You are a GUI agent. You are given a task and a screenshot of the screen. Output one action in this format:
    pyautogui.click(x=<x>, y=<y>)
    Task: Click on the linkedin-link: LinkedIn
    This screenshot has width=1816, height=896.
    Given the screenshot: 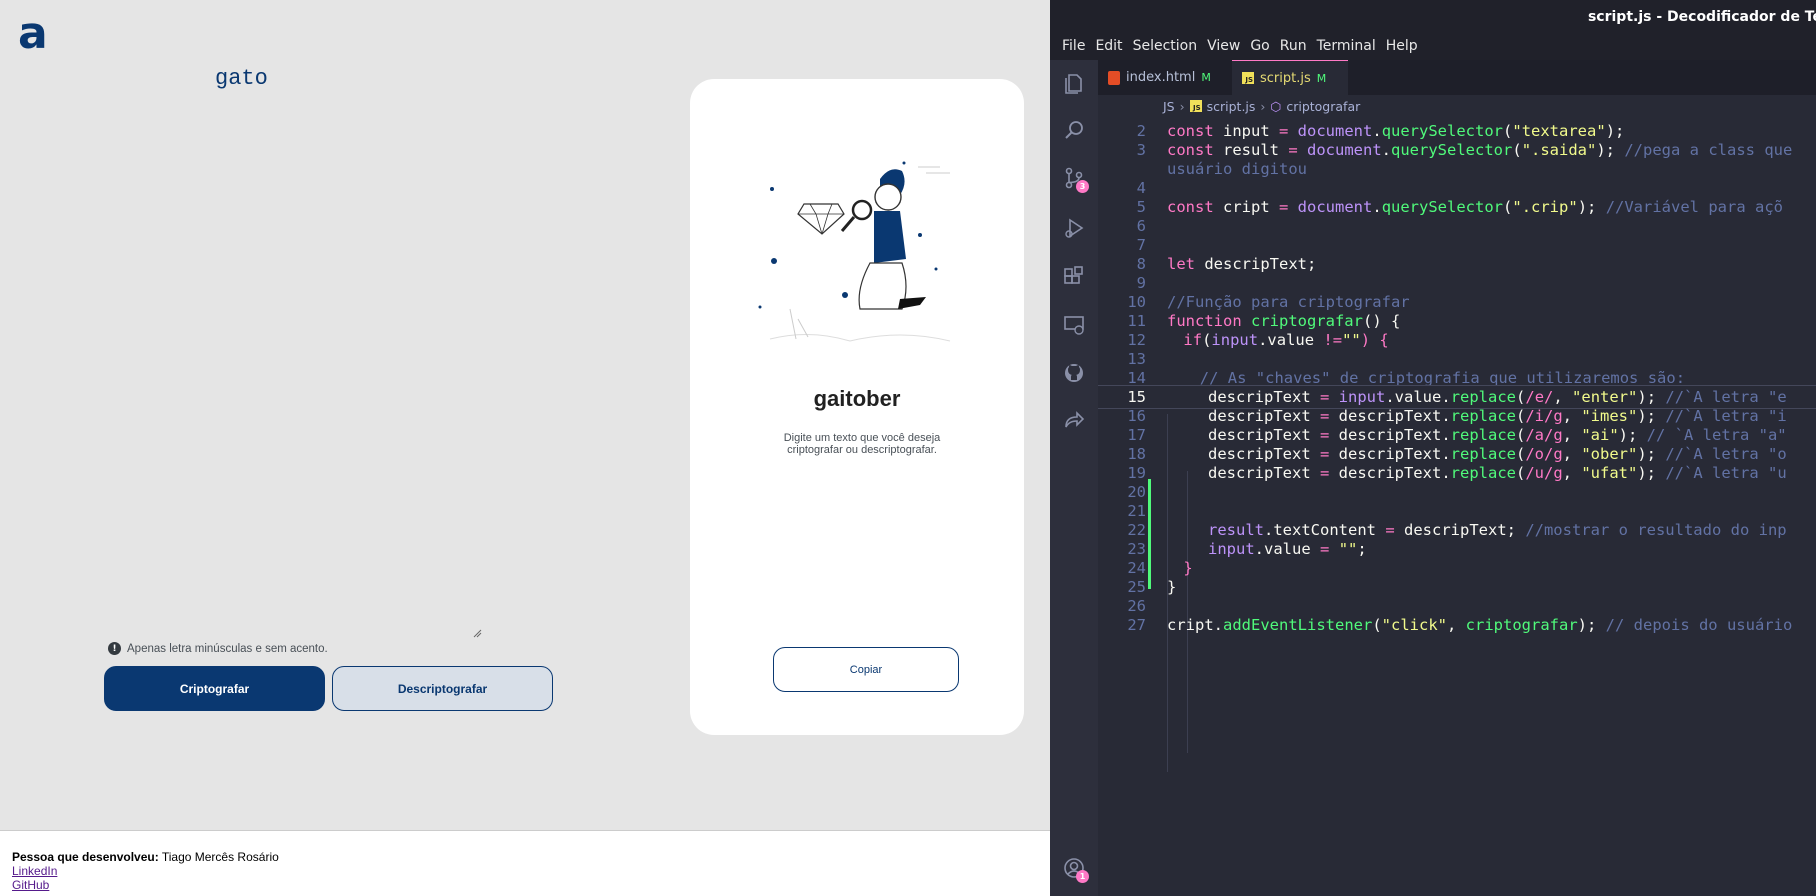 What is the action you would take?
    pyautogui.click(x=531, y=871)
    